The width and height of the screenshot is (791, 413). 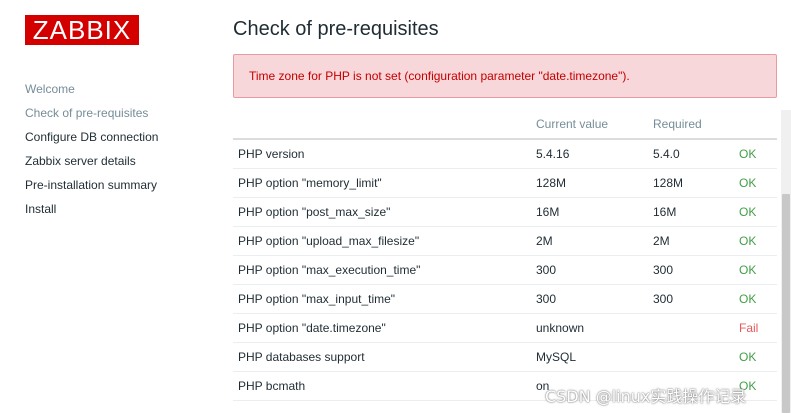 What do you see at coordinates (384, 154) in the screenshot?
I see `row-name: PHP version` at bounding box center [384, 154].